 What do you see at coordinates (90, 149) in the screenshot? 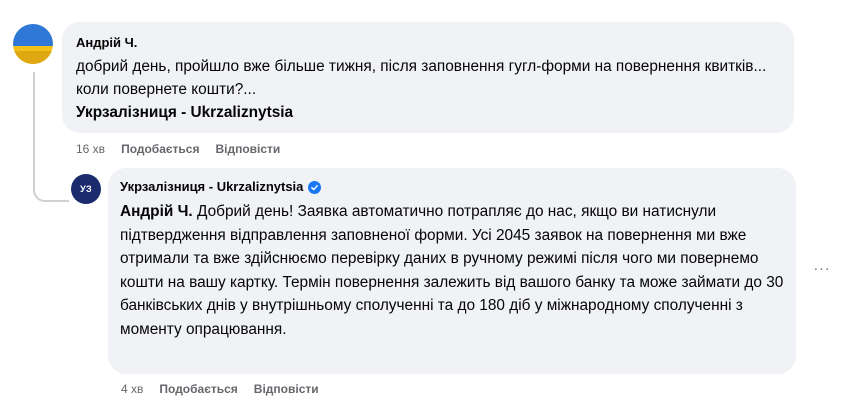
I see `comment-time: 16 хв` at bounding box center [90, 149].